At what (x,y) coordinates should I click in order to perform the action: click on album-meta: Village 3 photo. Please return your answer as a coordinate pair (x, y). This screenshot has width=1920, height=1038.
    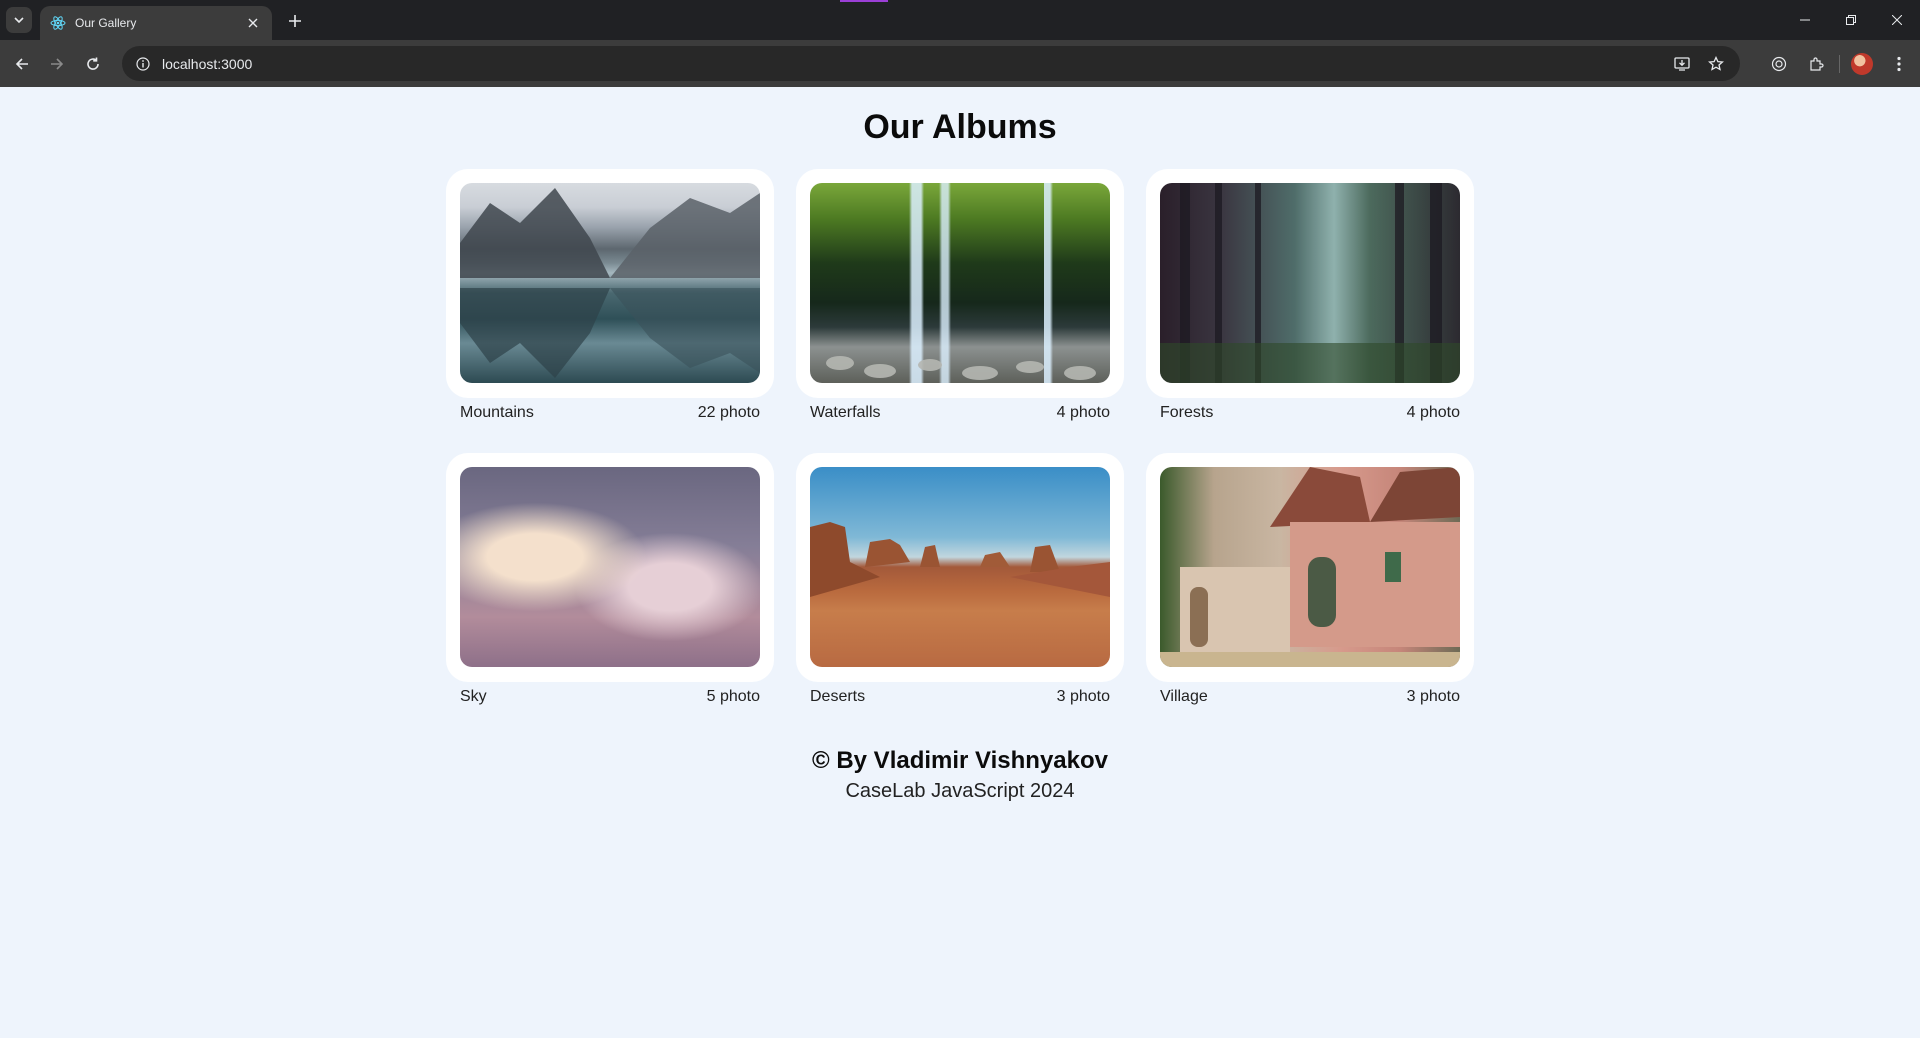
    Looking at the image, I should click on (1310, 694).